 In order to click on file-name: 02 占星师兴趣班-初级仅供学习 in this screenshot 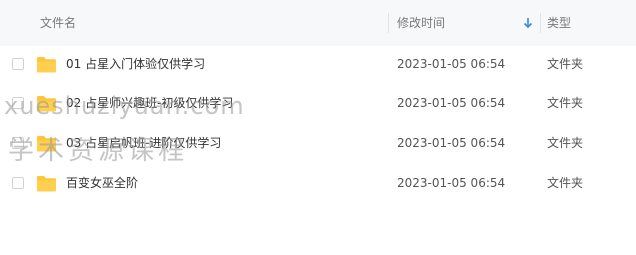, I will do `click(149, 103)`.